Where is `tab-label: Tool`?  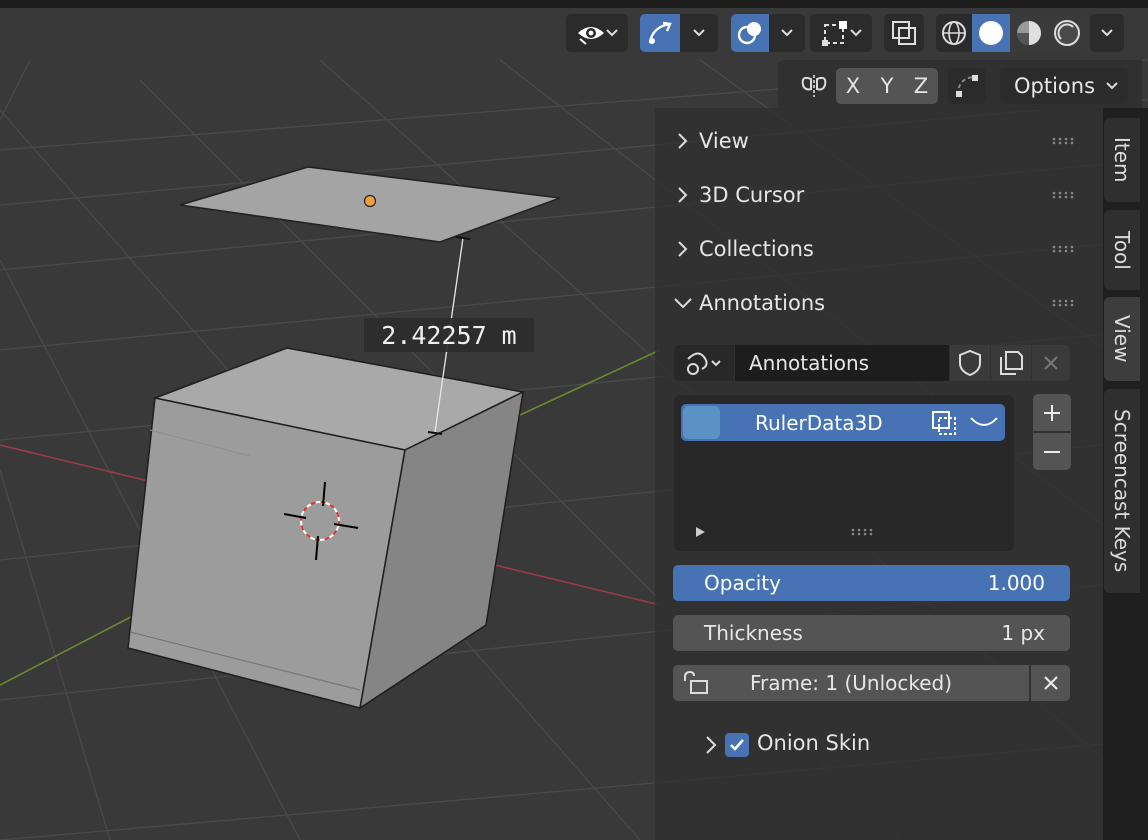 tab-label: Tool is located at coordinates (1122, 250).